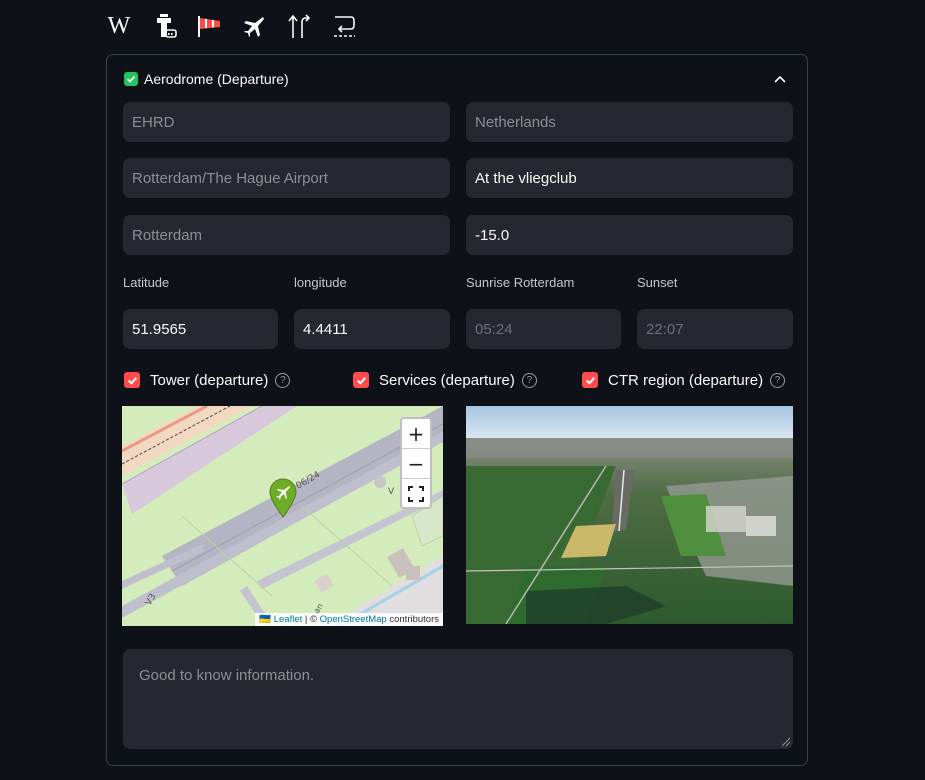  What do you see at coordinates (629, 235) in the screenshot?
I see `elevation-input` at bounding box center [629, 235].